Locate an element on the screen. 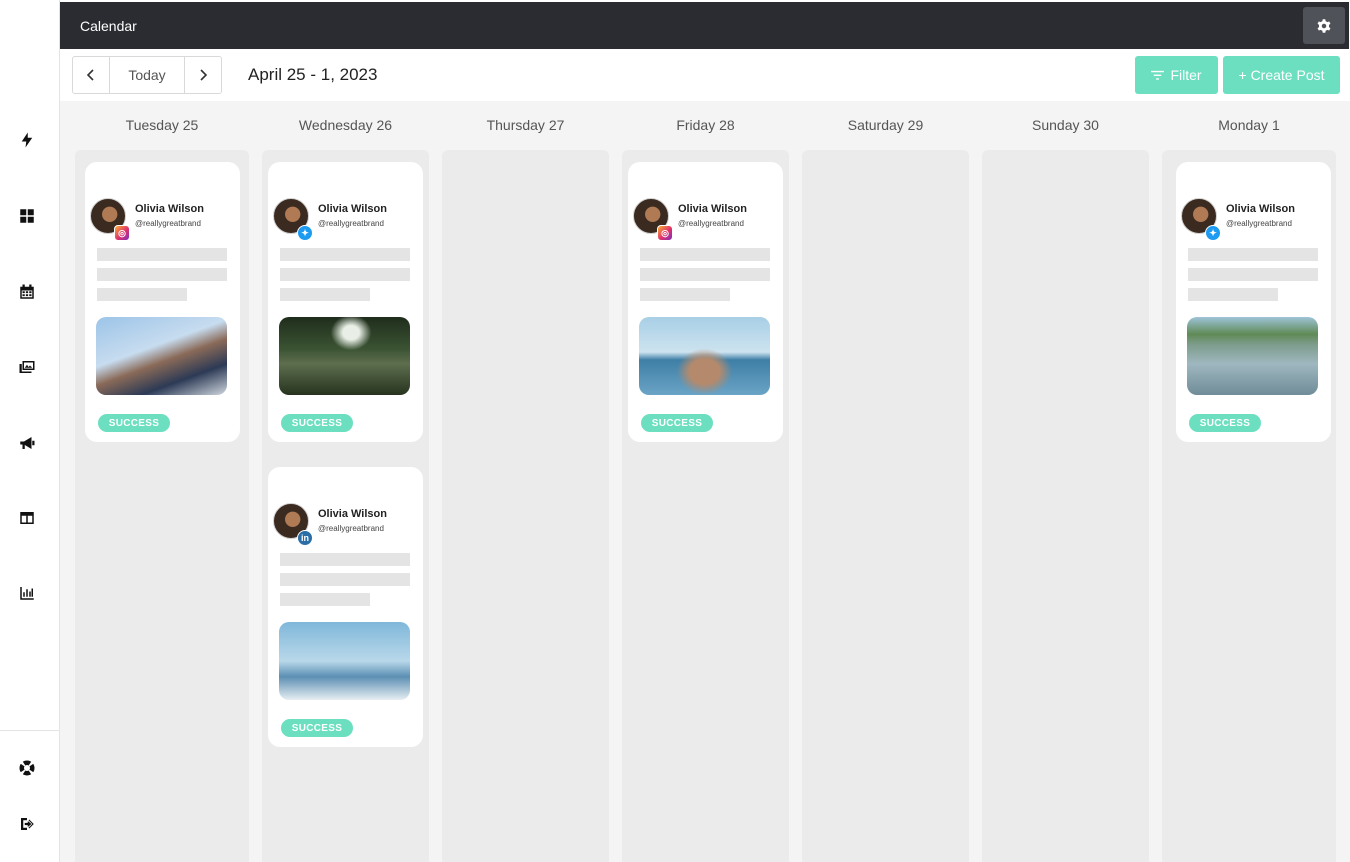 The height and width of the screenshot is (862, 1350). sidebar-divider is located at coordinates (30, 730).